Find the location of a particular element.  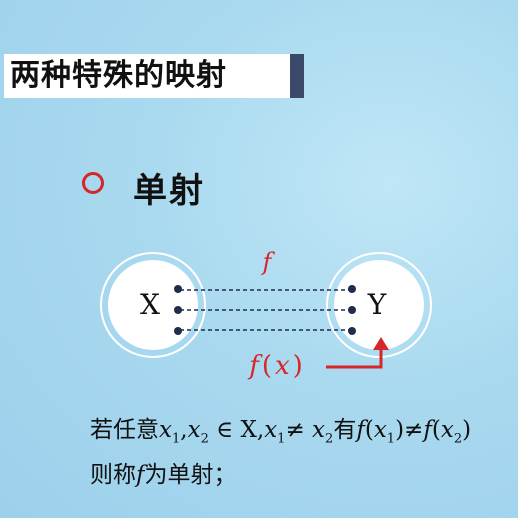

image-arrow-path is located at coordinates (354, 359).